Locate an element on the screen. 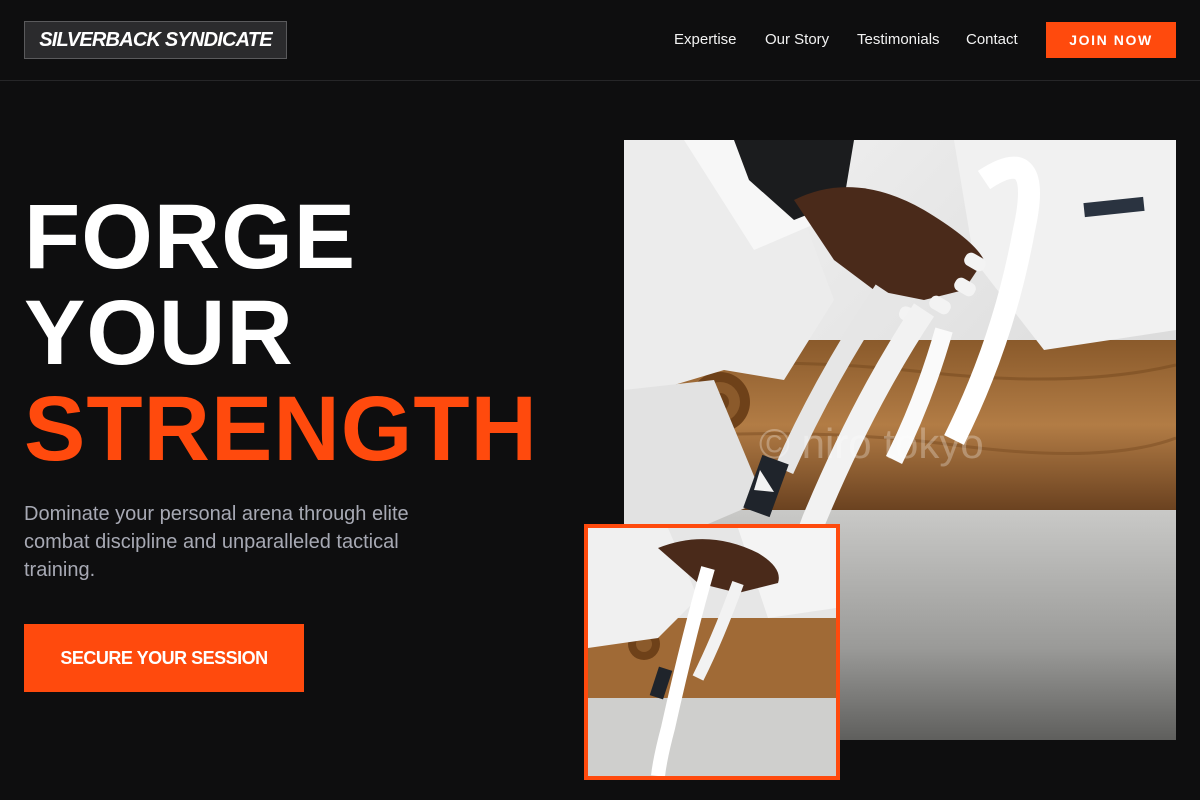 Image resolution: width=1200 pixels, height=800 pixels. headline-line-your: YOUR is located at coordinates (159, 333).